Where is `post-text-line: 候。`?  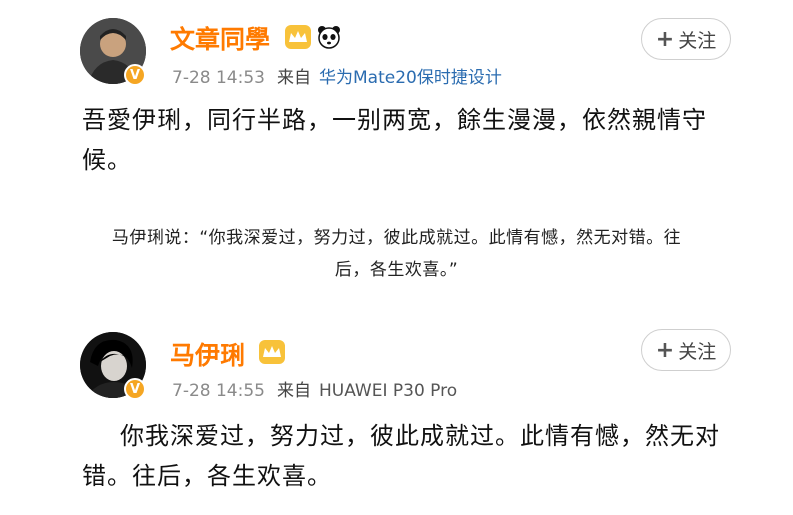 post-text-line: 候。 is located at coordinates (107, 160).